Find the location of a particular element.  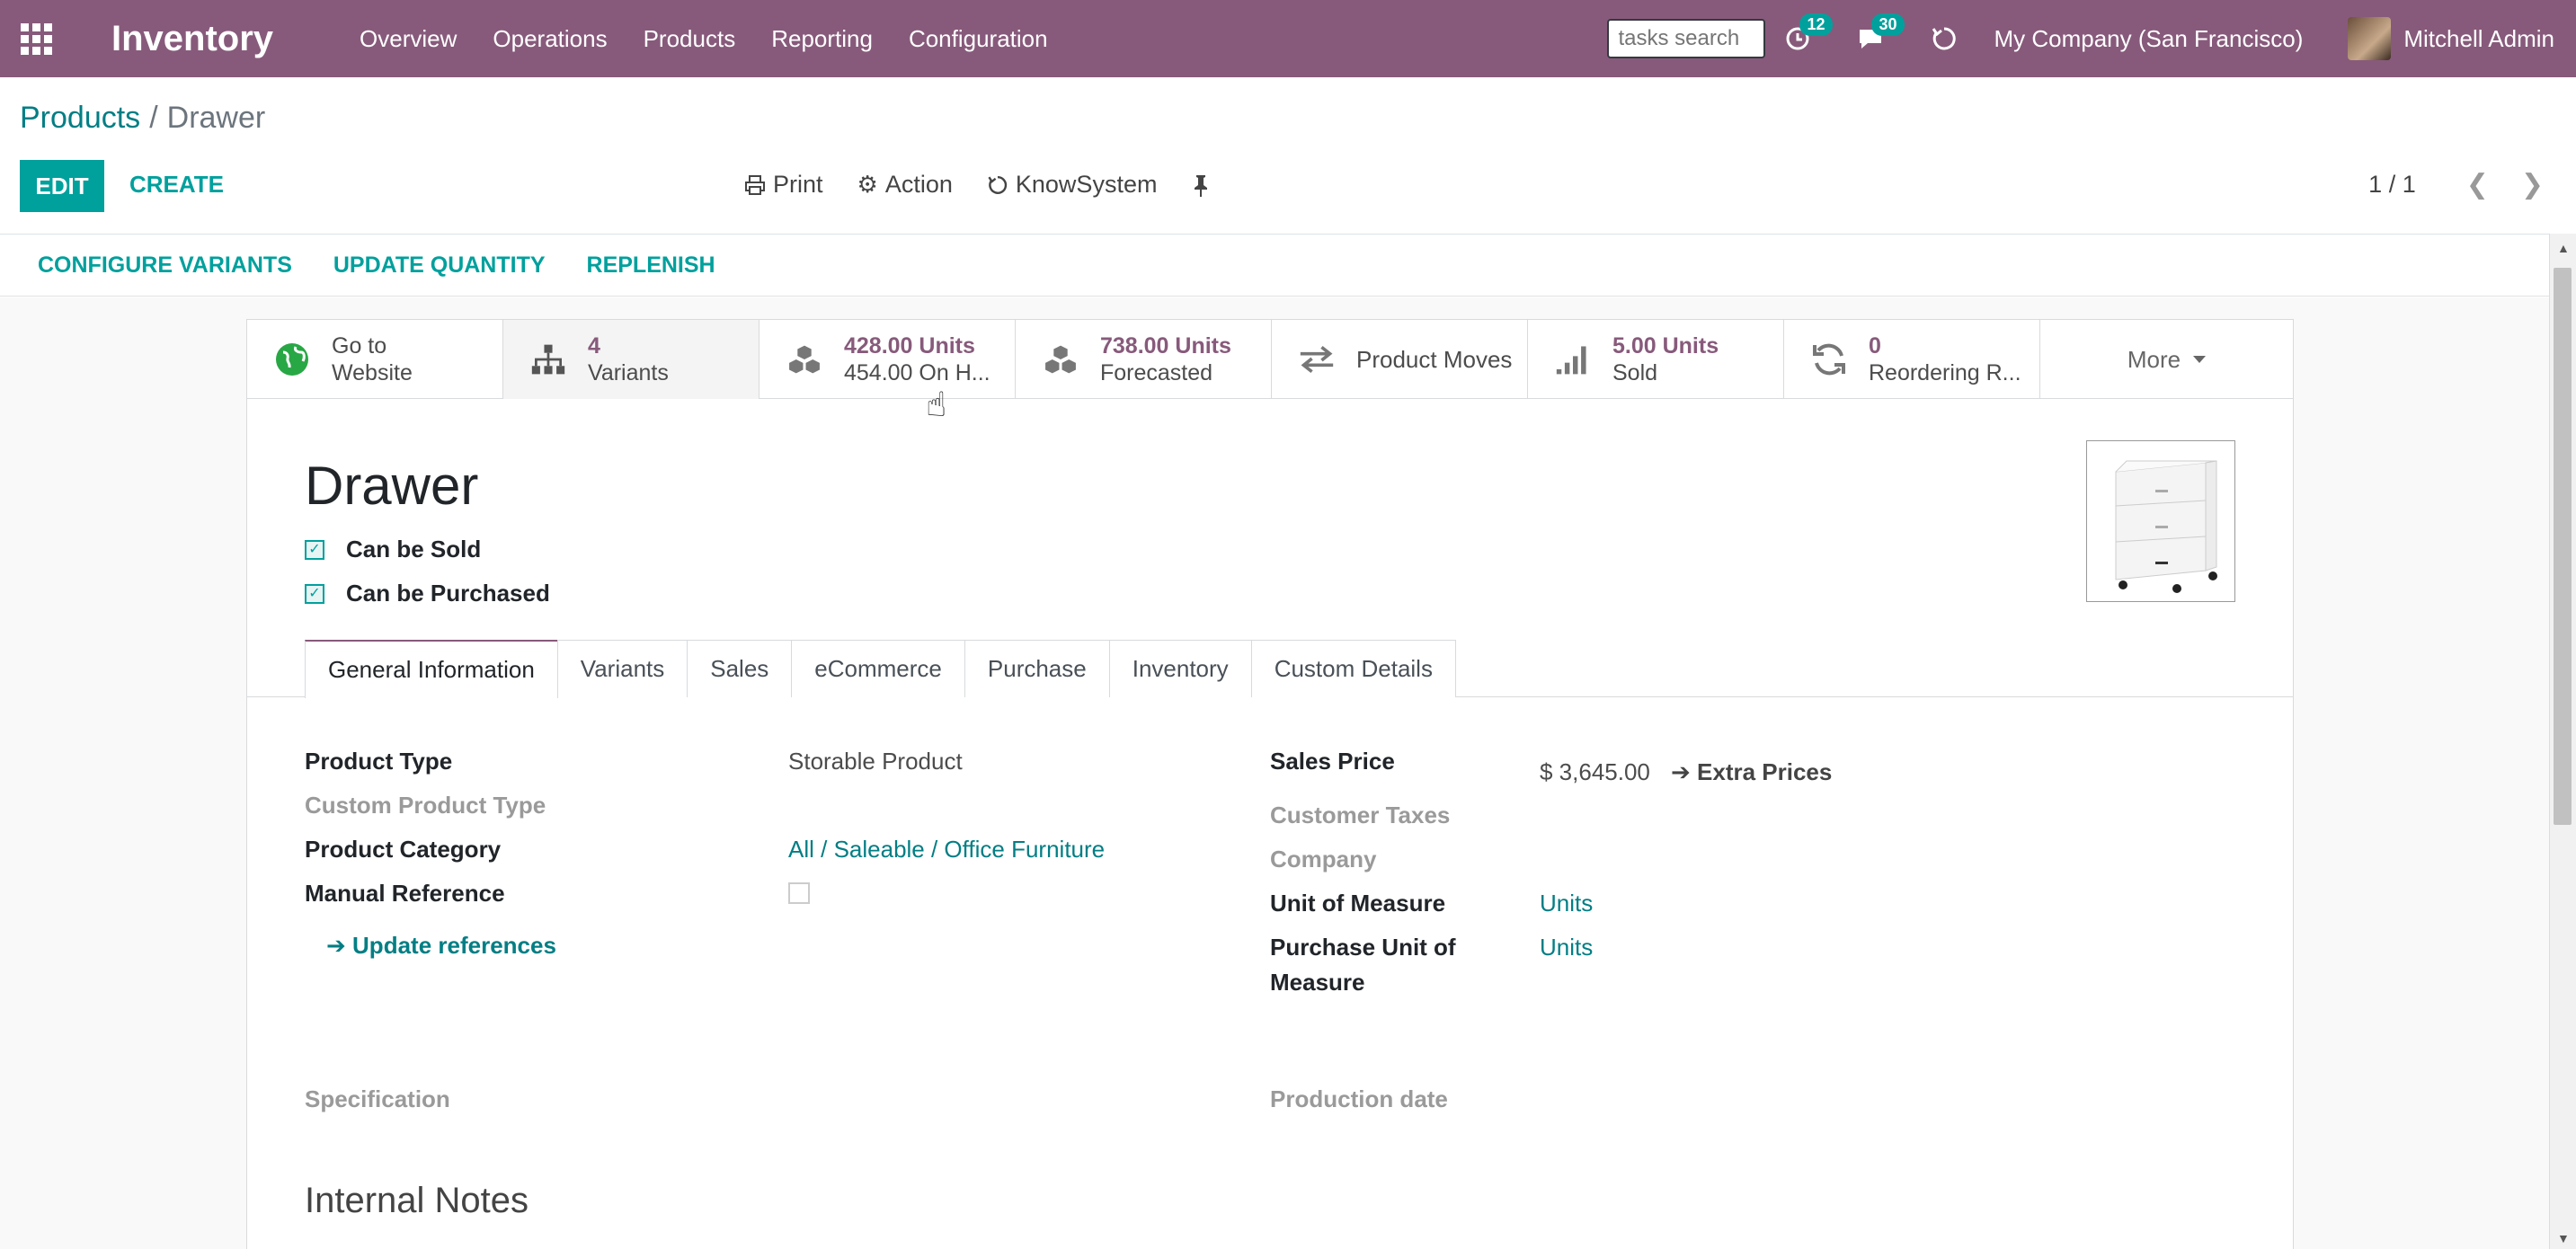

manual-reference-checkbox is located at coordinates (799, 893).